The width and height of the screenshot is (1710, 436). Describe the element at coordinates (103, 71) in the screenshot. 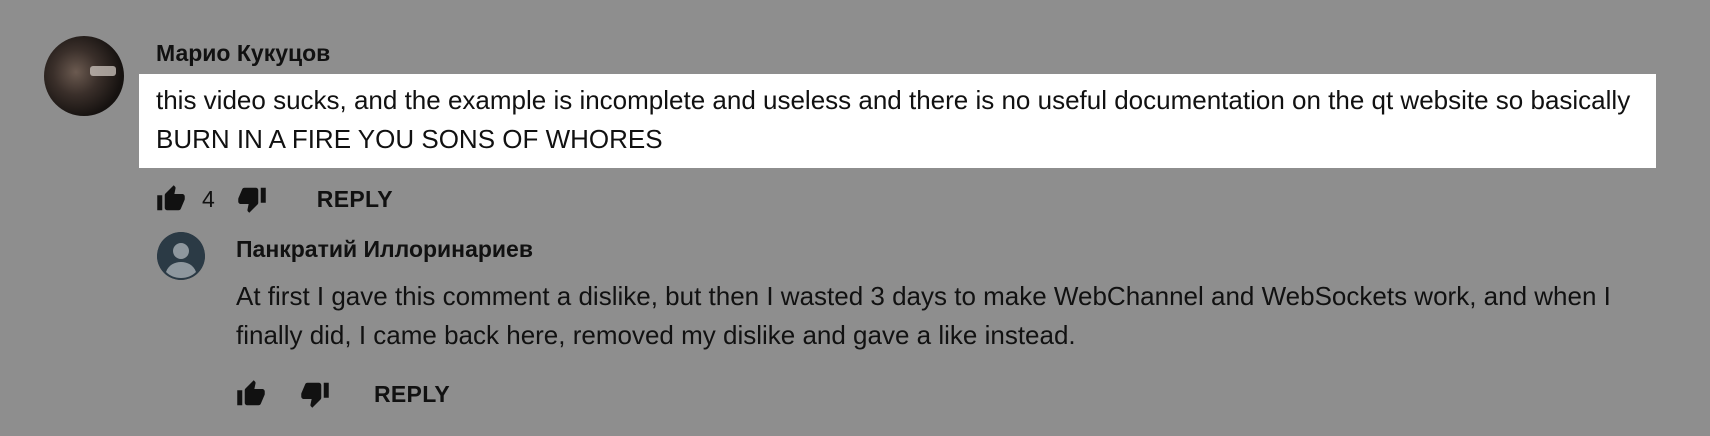

I see `avatar-photo-detail` at that location.